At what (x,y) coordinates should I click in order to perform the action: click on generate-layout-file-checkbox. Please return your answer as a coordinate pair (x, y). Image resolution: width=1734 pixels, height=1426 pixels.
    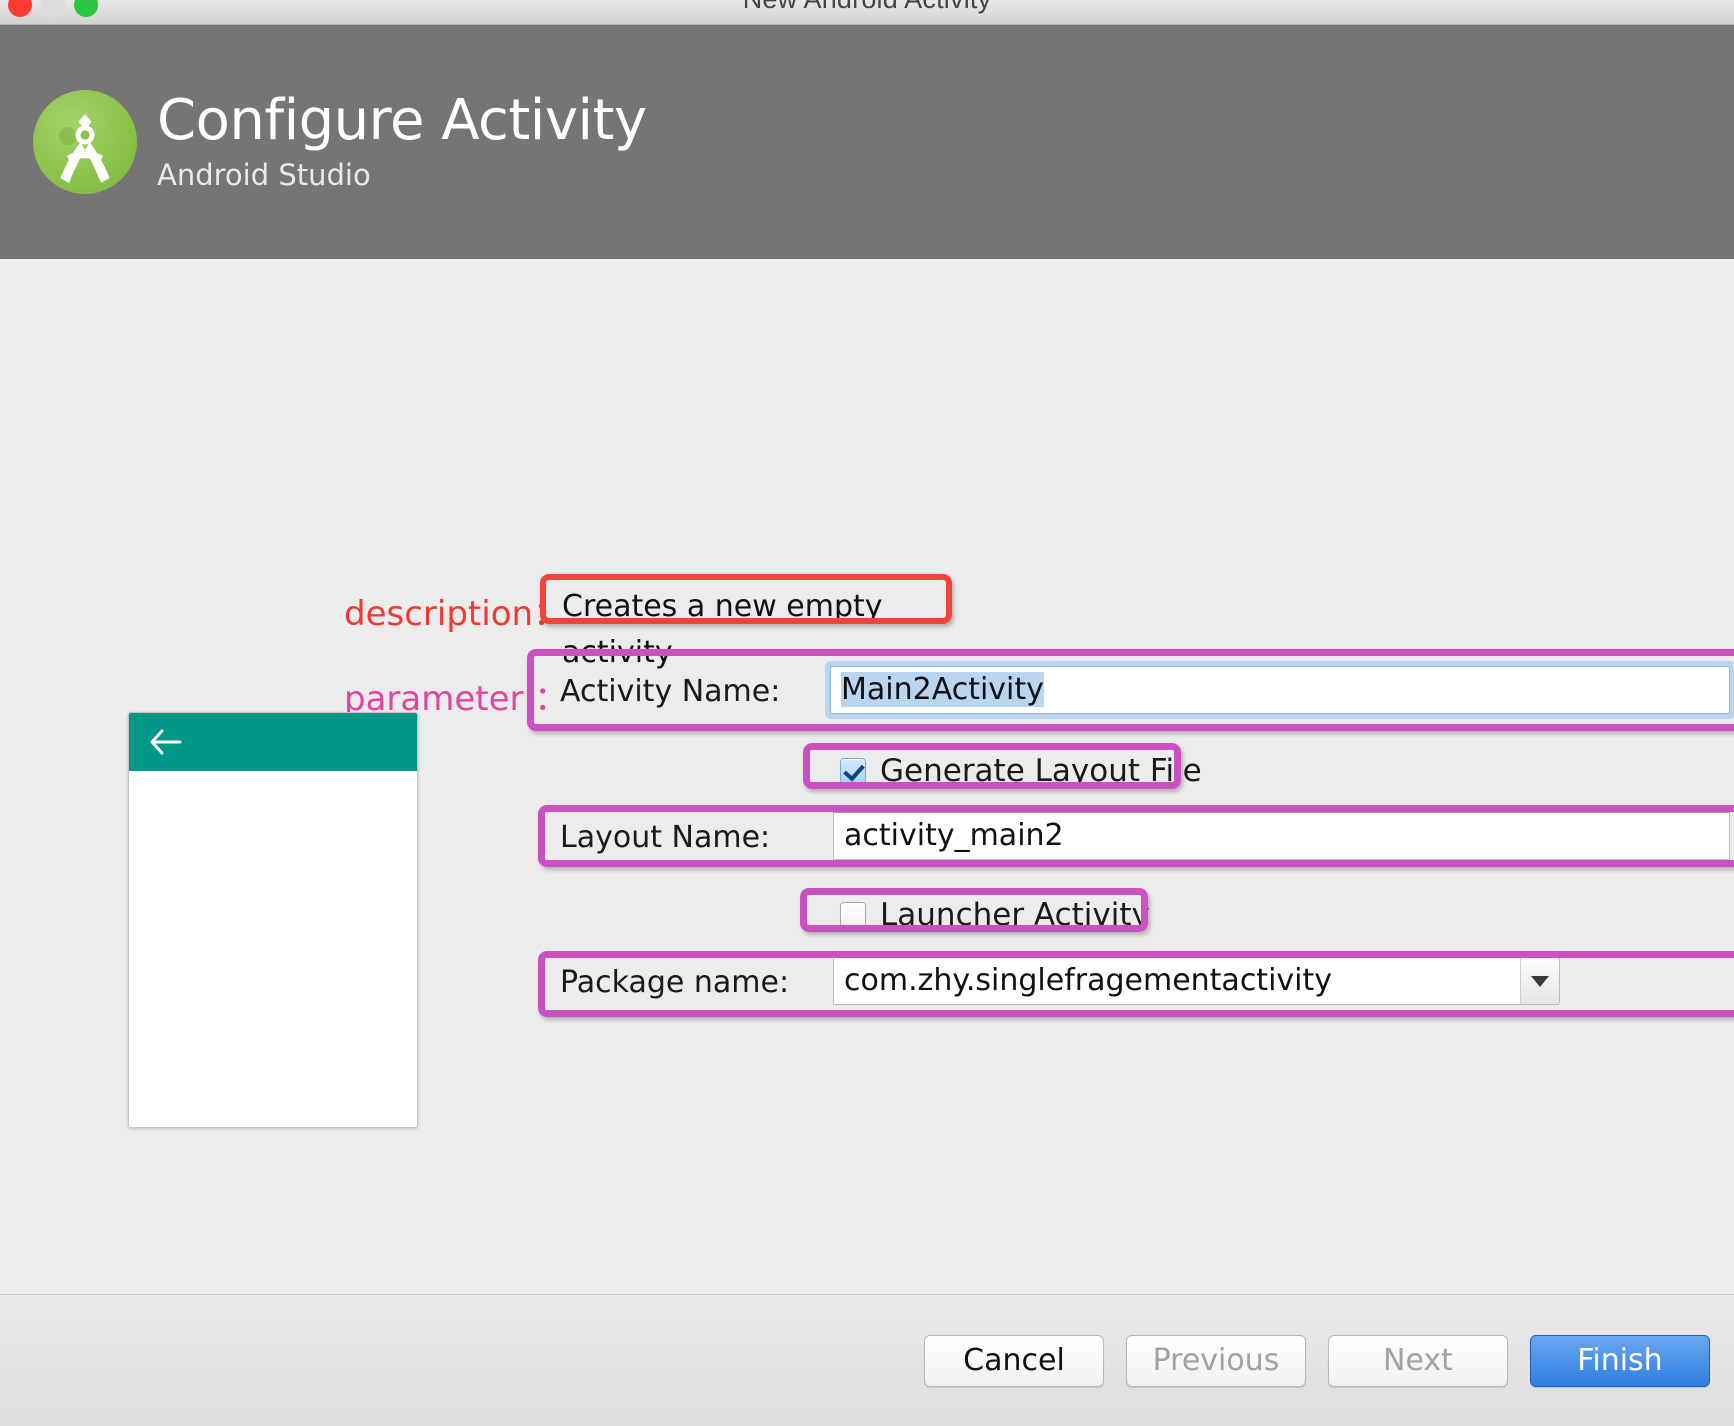
    Looking at the image, I should click on (853, 771).